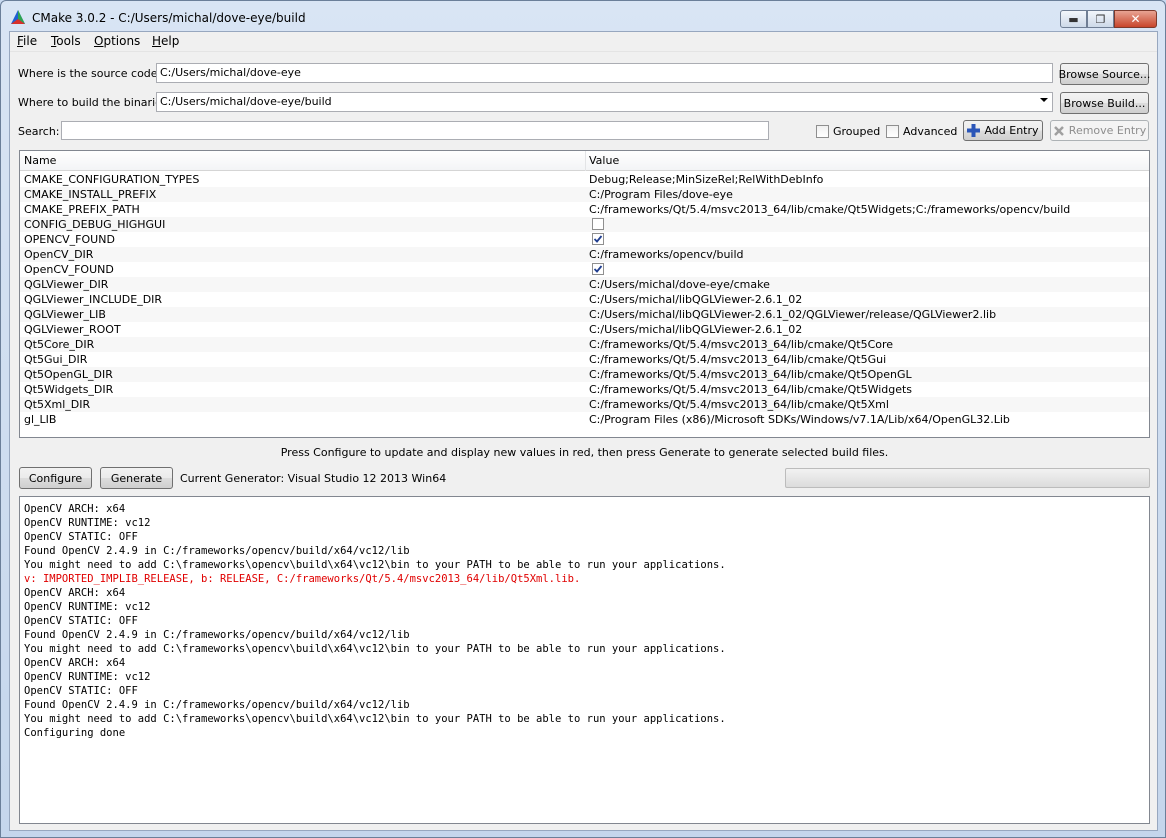 The height and width of the screenshot is (838, 1166). I want to click on entry-name: CMAKE_CONFIGURATION_TYPES, so click(112, 179).